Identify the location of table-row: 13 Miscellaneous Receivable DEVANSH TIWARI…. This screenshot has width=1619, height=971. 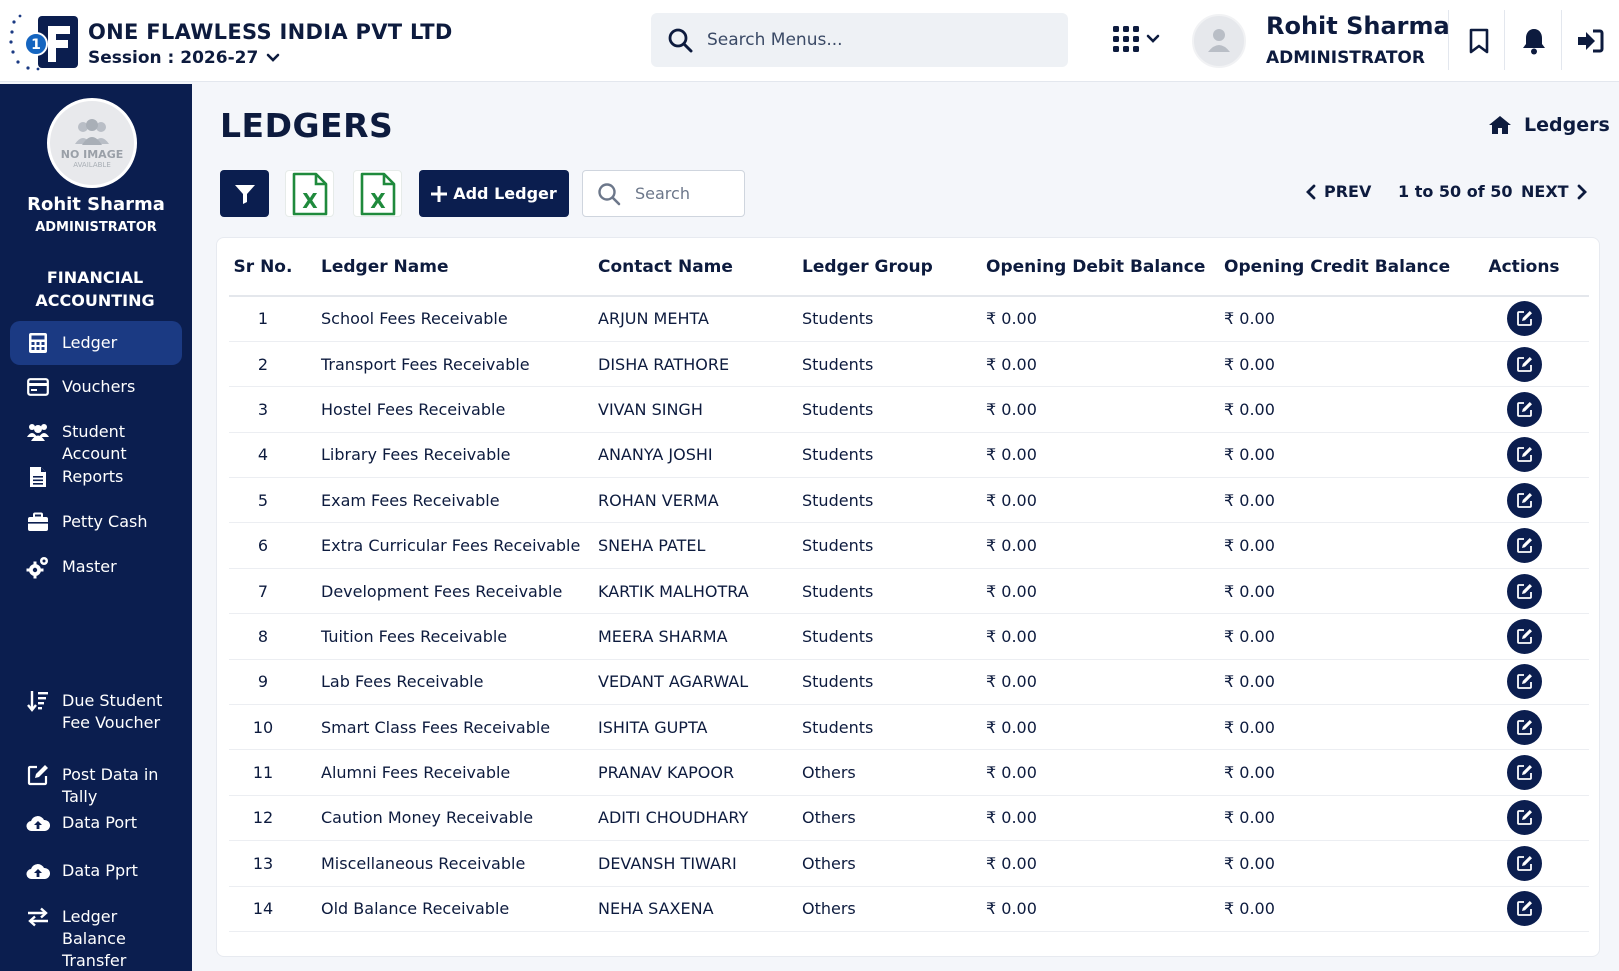
(909, 863).